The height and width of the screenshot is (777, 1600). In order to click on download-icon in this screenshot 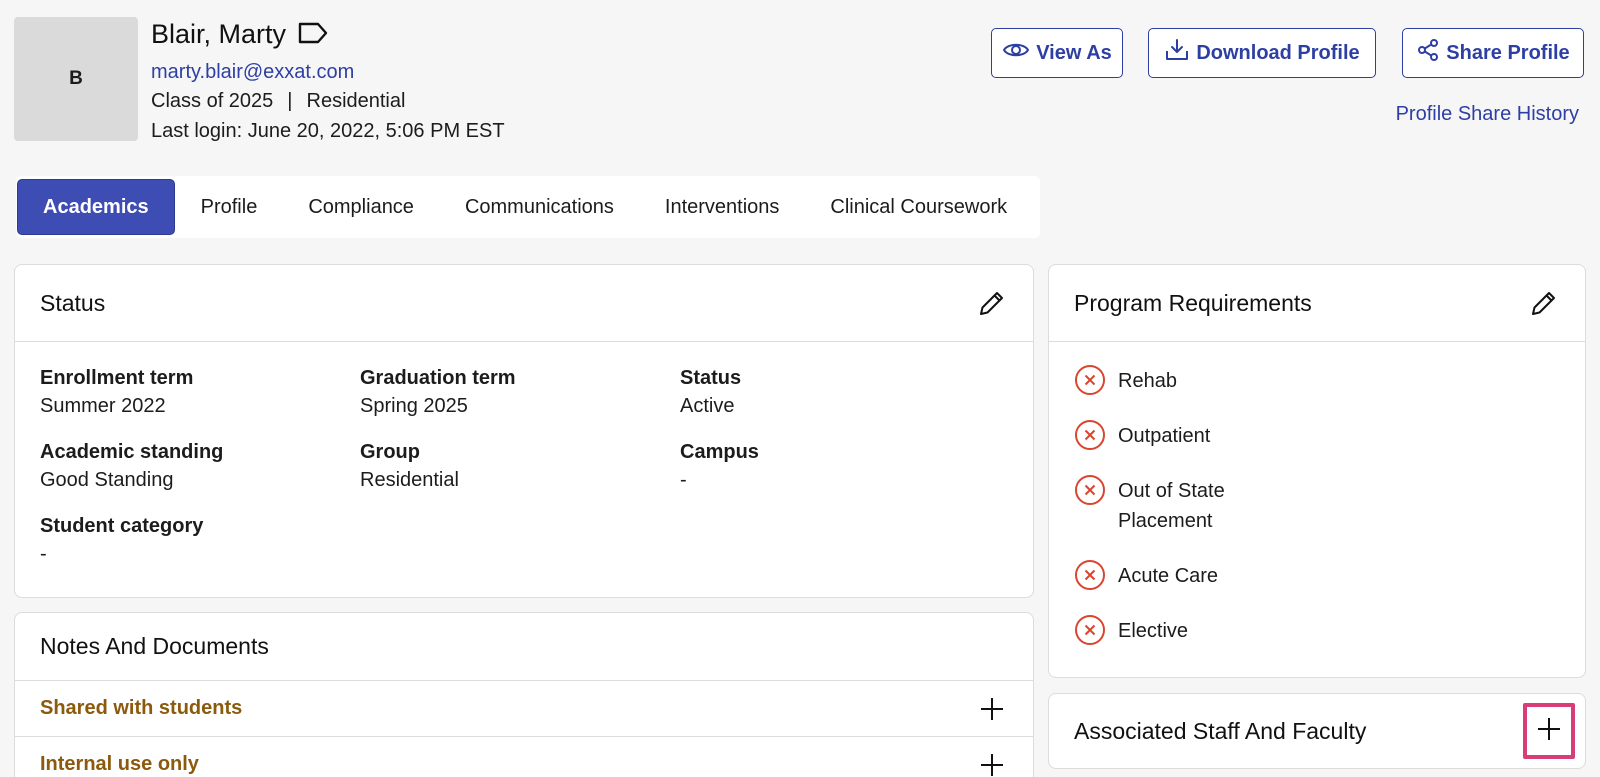, I will do `click(1177, 53)`.